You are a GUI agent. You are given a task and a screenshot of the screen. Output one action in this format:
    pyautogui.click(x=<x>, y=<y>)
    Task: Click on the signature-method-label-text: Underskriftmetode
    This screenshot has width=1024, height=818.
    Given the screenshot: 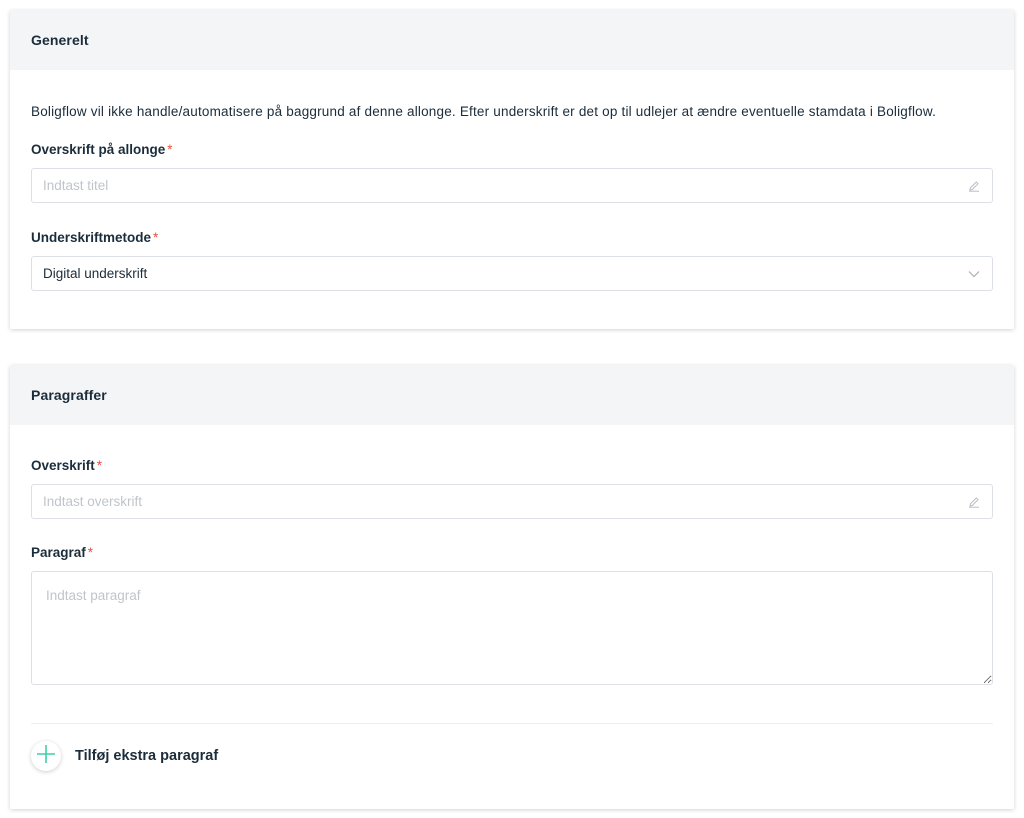 What is the action you would take?
    pyautogui.click(x=91, y=237)
    